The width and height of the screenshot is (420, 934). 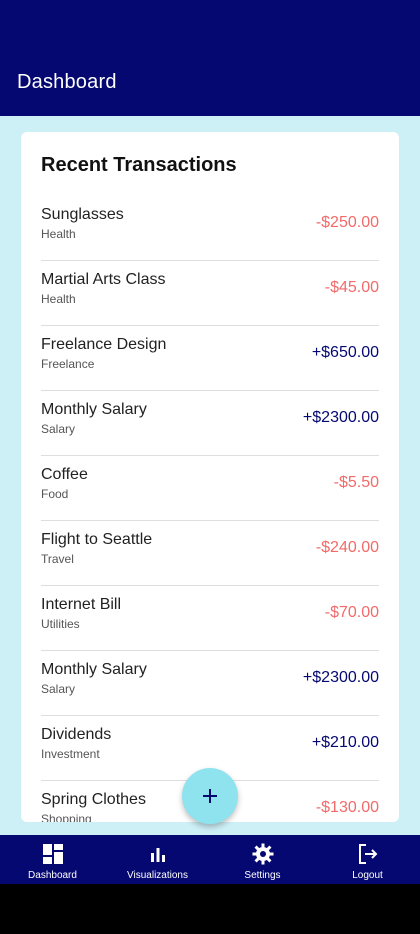 I want to click on nav-item-logout: Logout, so click(x=367, y=859).